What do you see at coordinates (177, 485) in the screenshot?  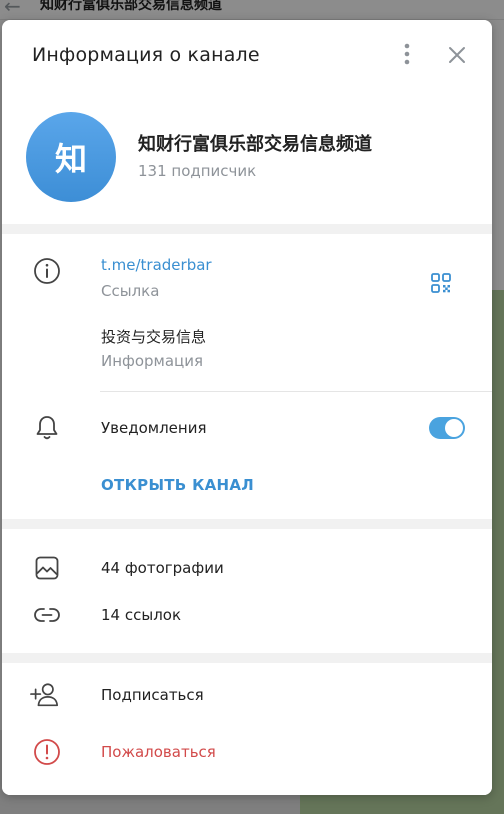 I see `open-channel-button: ОТКРЫТЬ КАНАЛ` at bounding box center [177, 485].